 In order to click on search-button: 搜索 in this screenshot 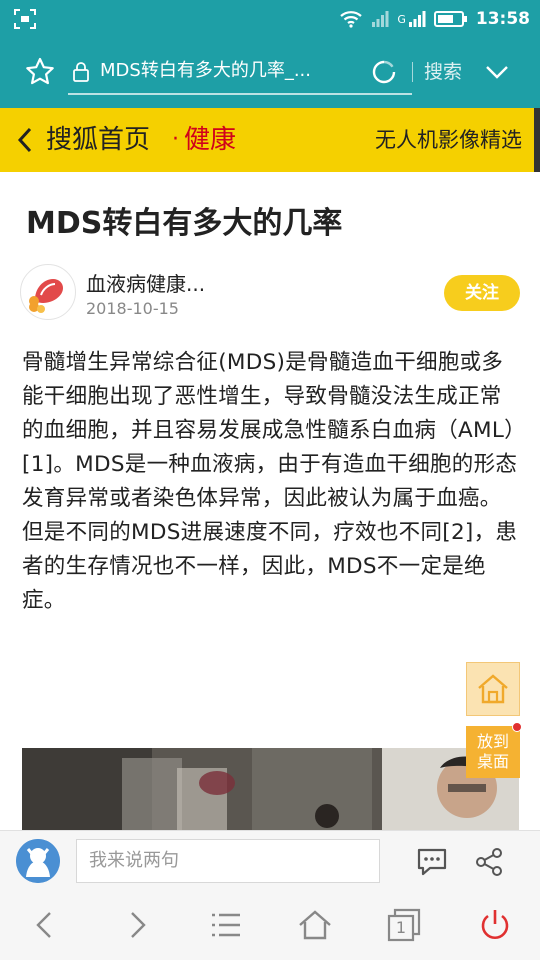, I will do `click(443, 72)`.